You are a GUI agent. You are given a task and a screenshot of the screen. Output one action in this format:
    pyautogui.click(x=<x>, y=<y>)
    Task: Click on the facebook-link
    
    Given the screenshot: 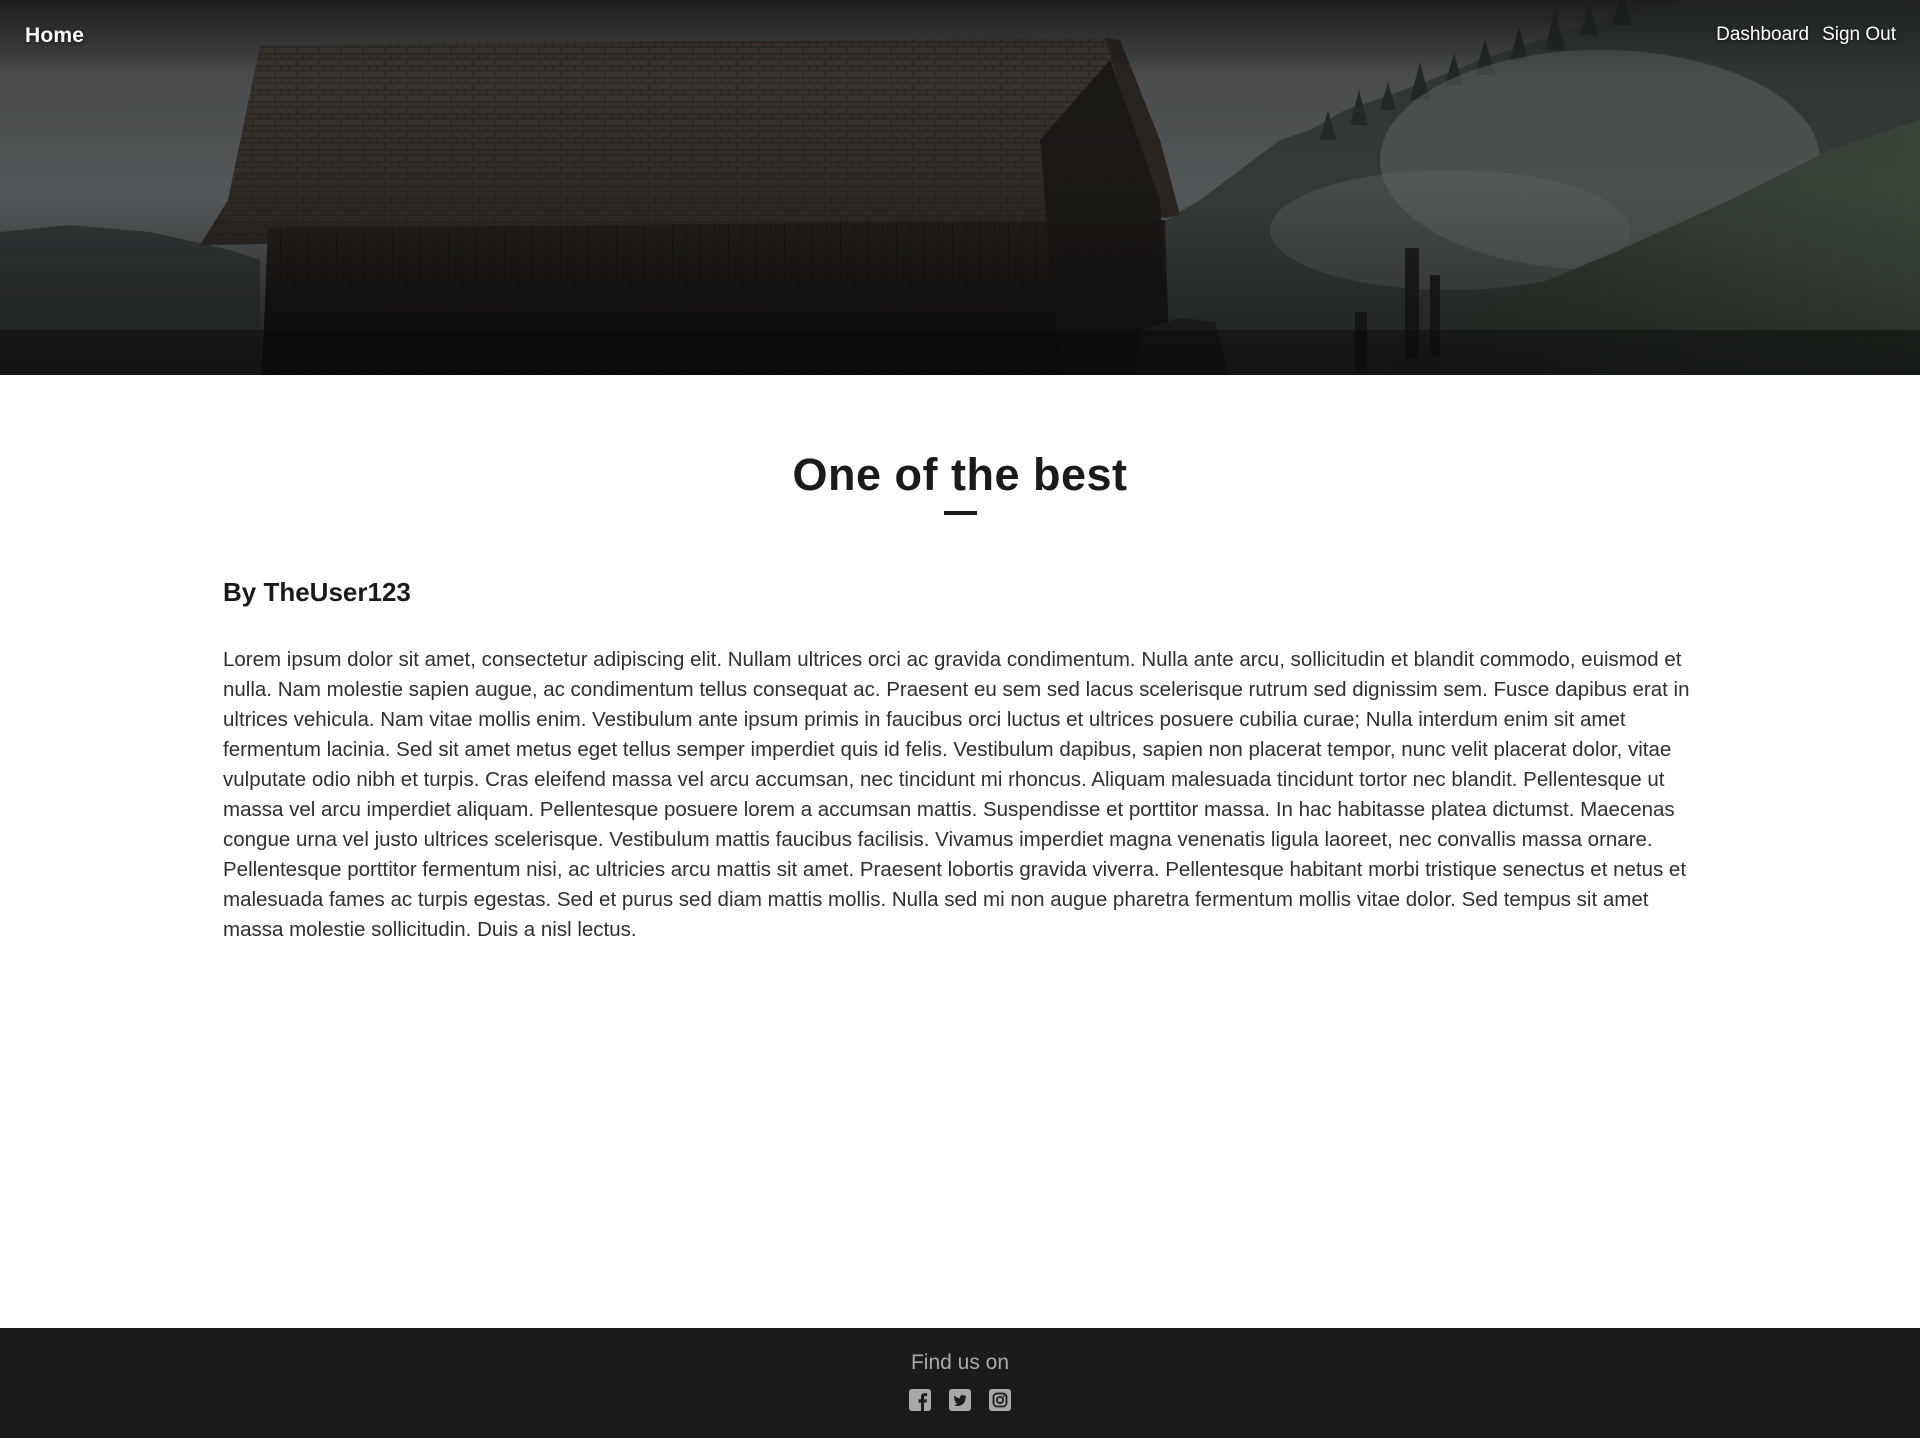 What is the action you would take?
    pyautogui.click(x=920, y=1400)
    